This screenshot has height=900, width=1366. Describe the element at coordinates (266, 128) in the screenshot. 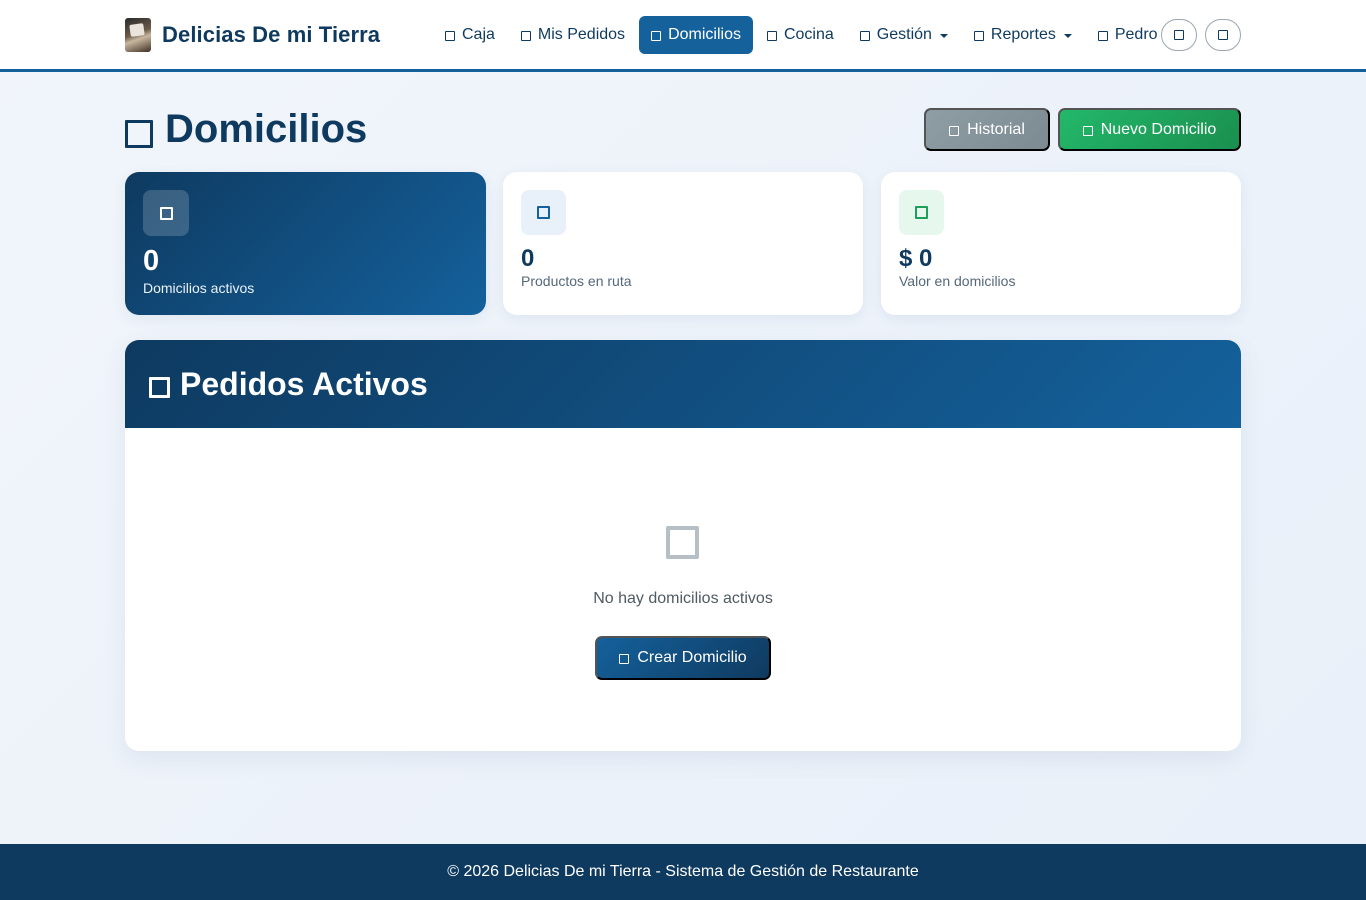

I see `page-title-text: Domicilios` at that location.